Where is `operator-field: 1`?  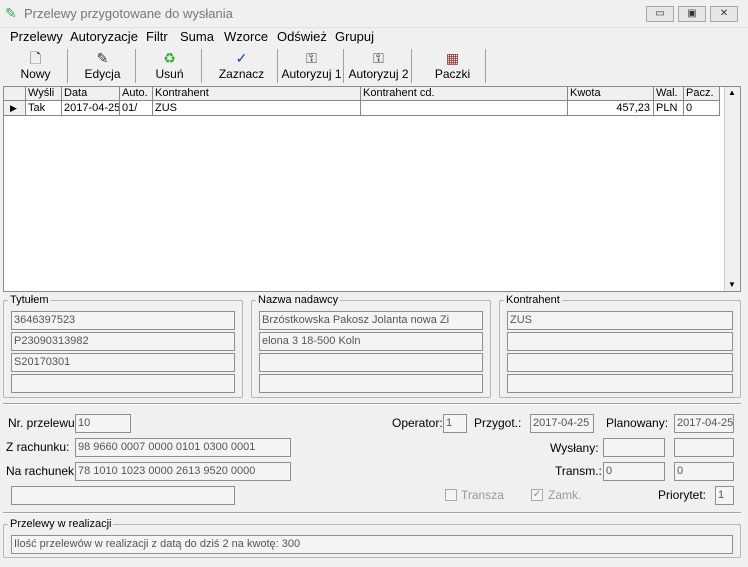 operator-field: 1 is located at coordinates (455, 423).